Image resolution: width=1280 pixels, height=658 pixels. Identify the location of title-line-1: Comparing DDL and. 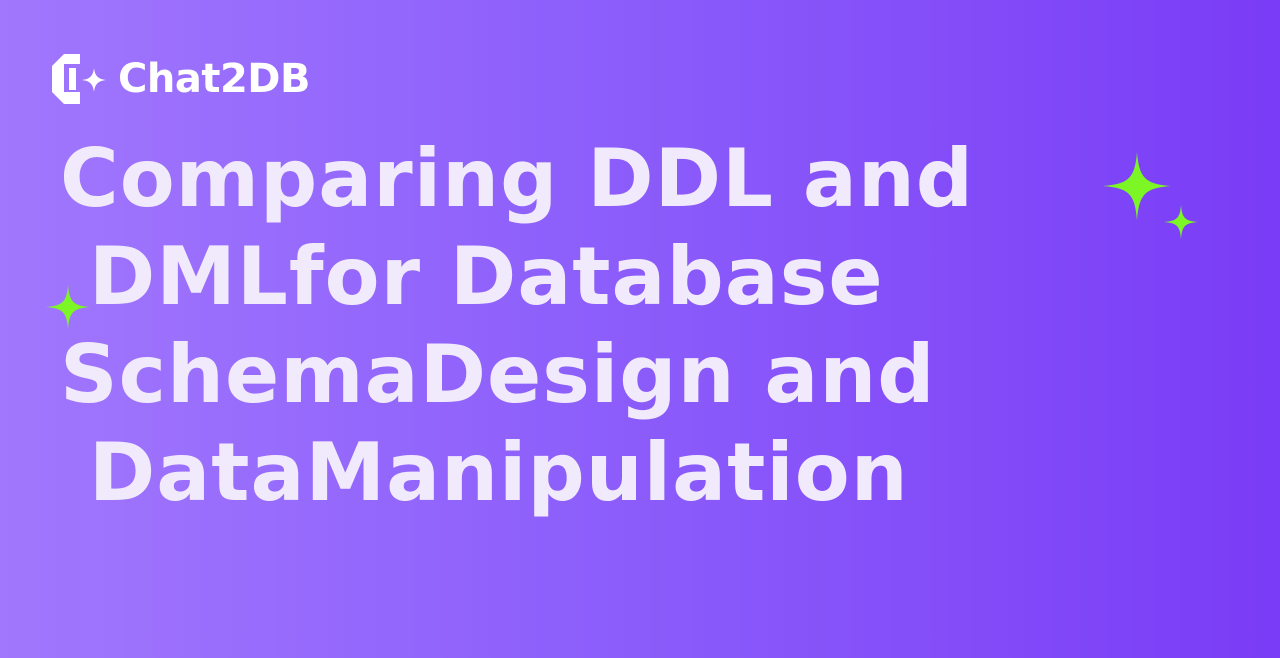
(517, 178).